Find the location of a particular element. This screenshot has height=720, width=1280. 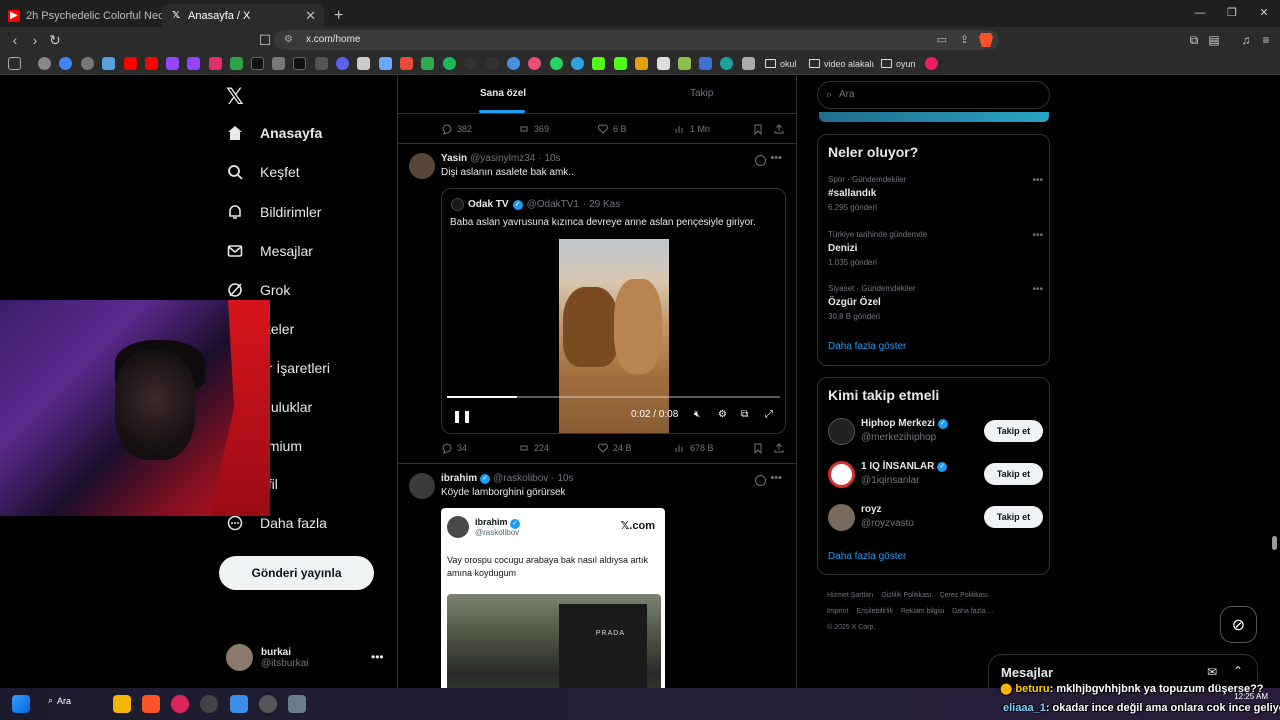

author-name: ibrahim is located at coordinates (459, 478).